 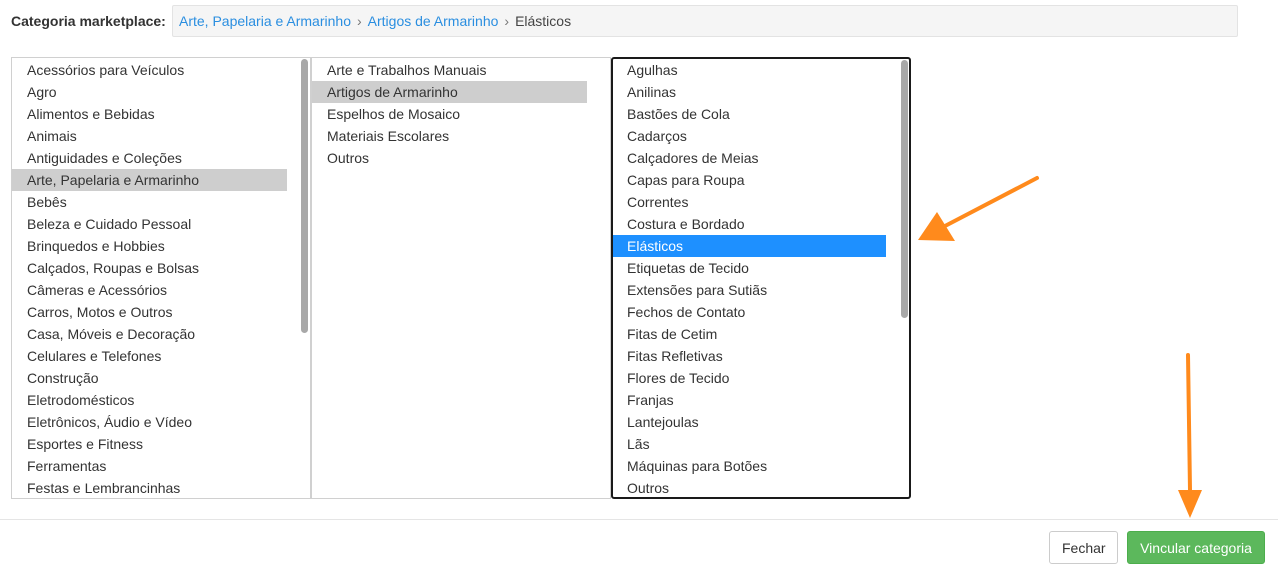 What do you see at coordinates (749, 444) in the screenshot?
I see `list-item: Lãs` at bounding box center [749, 444].